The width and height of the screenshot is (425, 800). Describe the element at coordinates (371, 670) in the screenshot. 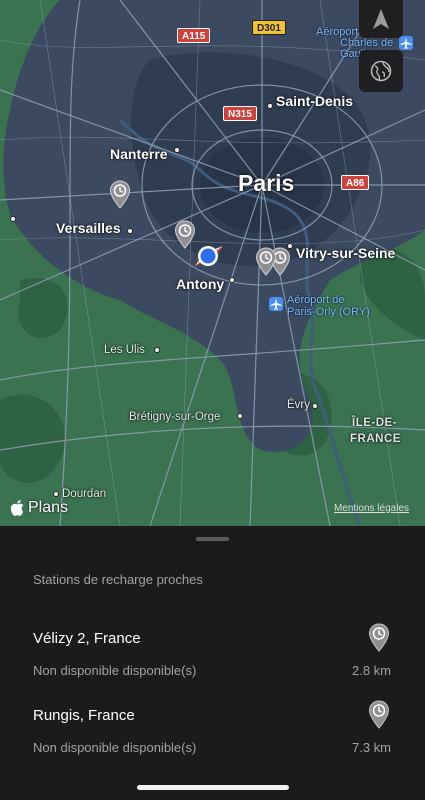

I see `station-distance: 2.8 km` at that location.